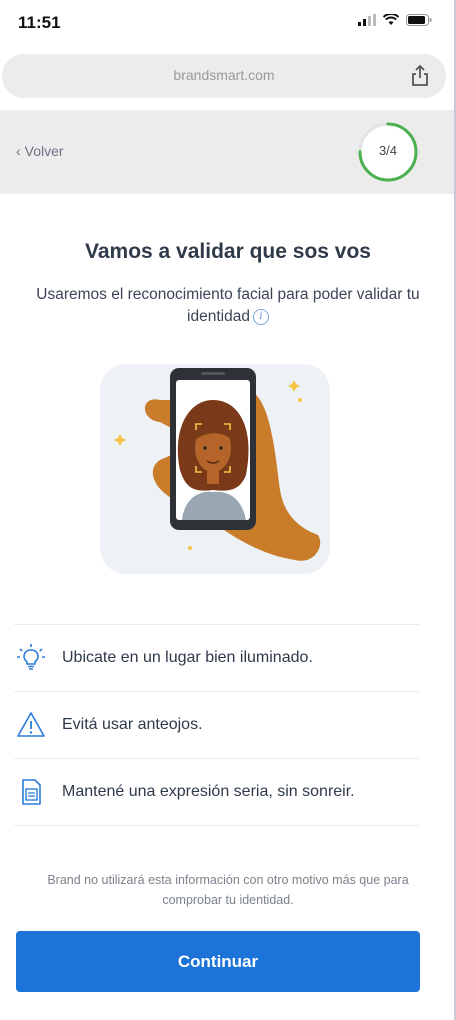 The width and height of the screenshot is (456, 1020). I want to click on step-progress-indicator: 3/4, so click(388, 152).